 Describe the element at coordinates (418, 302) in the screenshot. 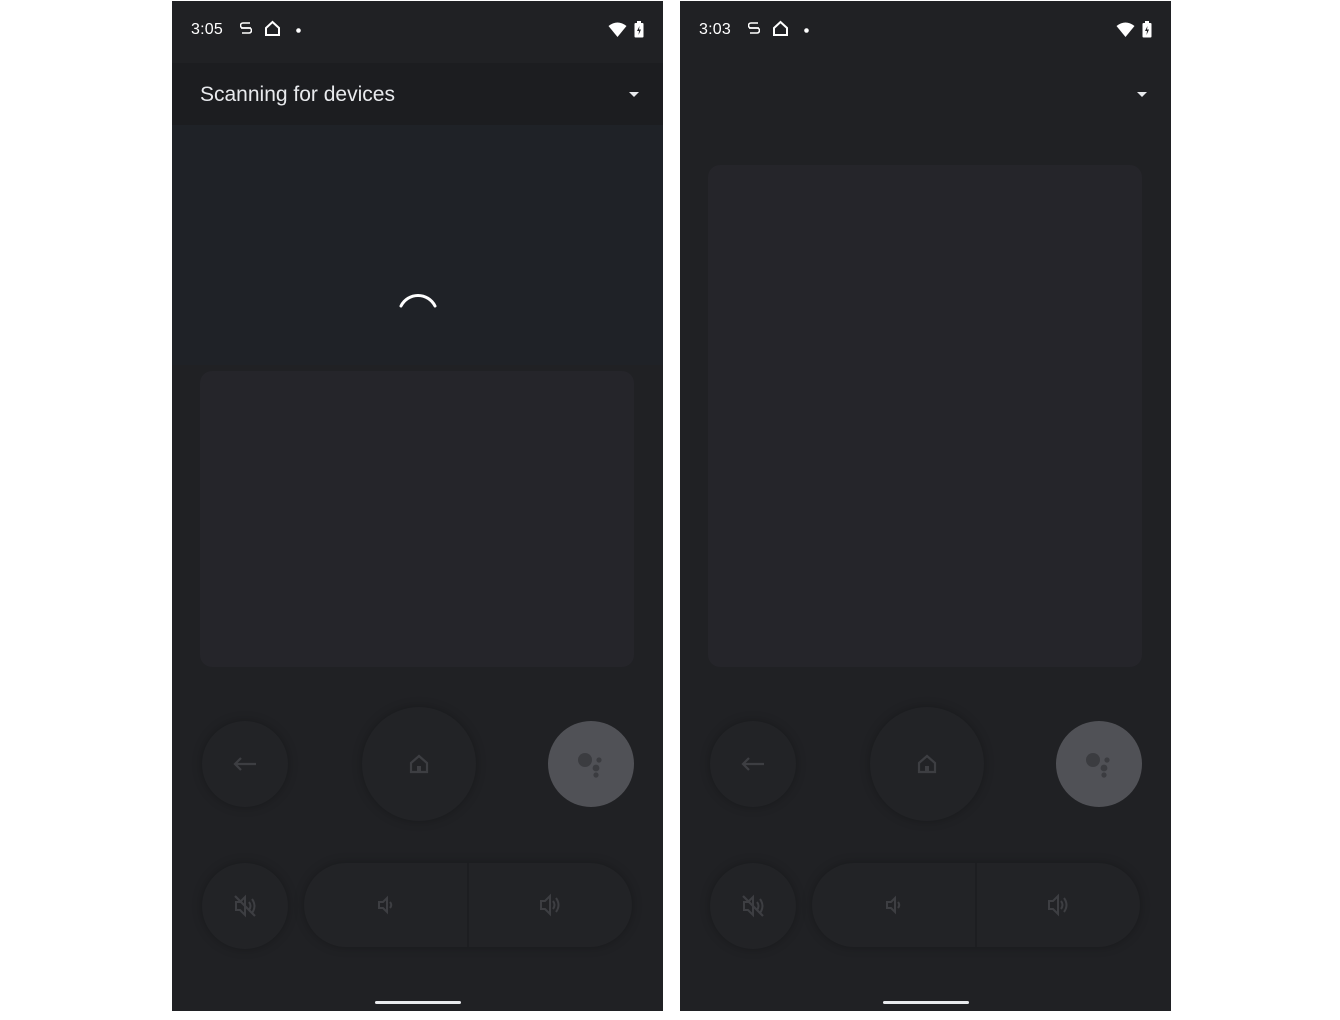

I see `loading-spinner-icon` at that location.